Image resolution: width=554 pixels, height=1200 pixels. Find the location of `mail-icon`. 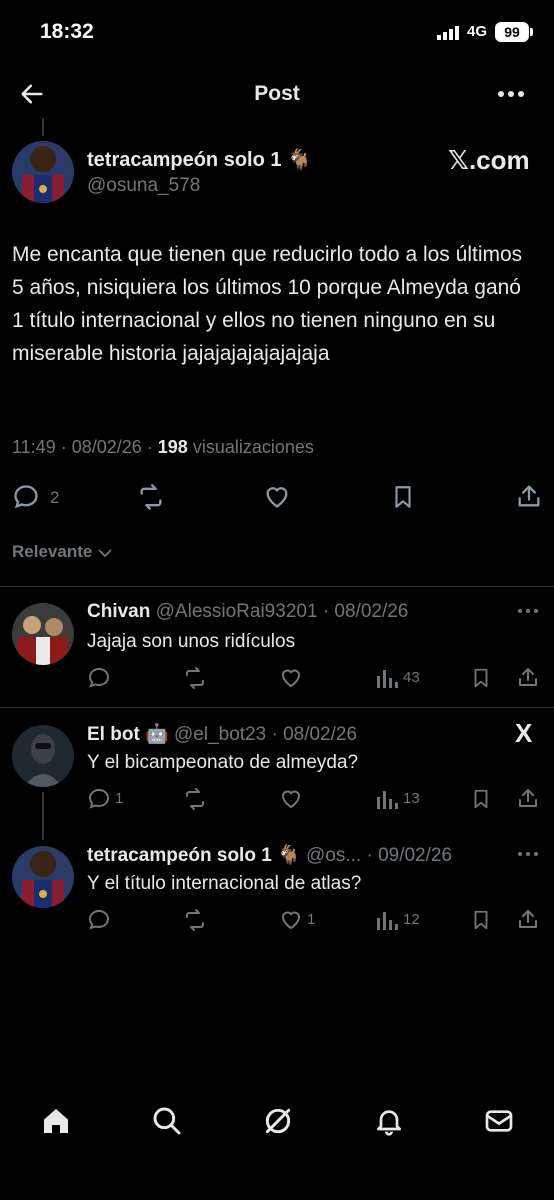

mail-icon is located at coordinates (499, 1121).